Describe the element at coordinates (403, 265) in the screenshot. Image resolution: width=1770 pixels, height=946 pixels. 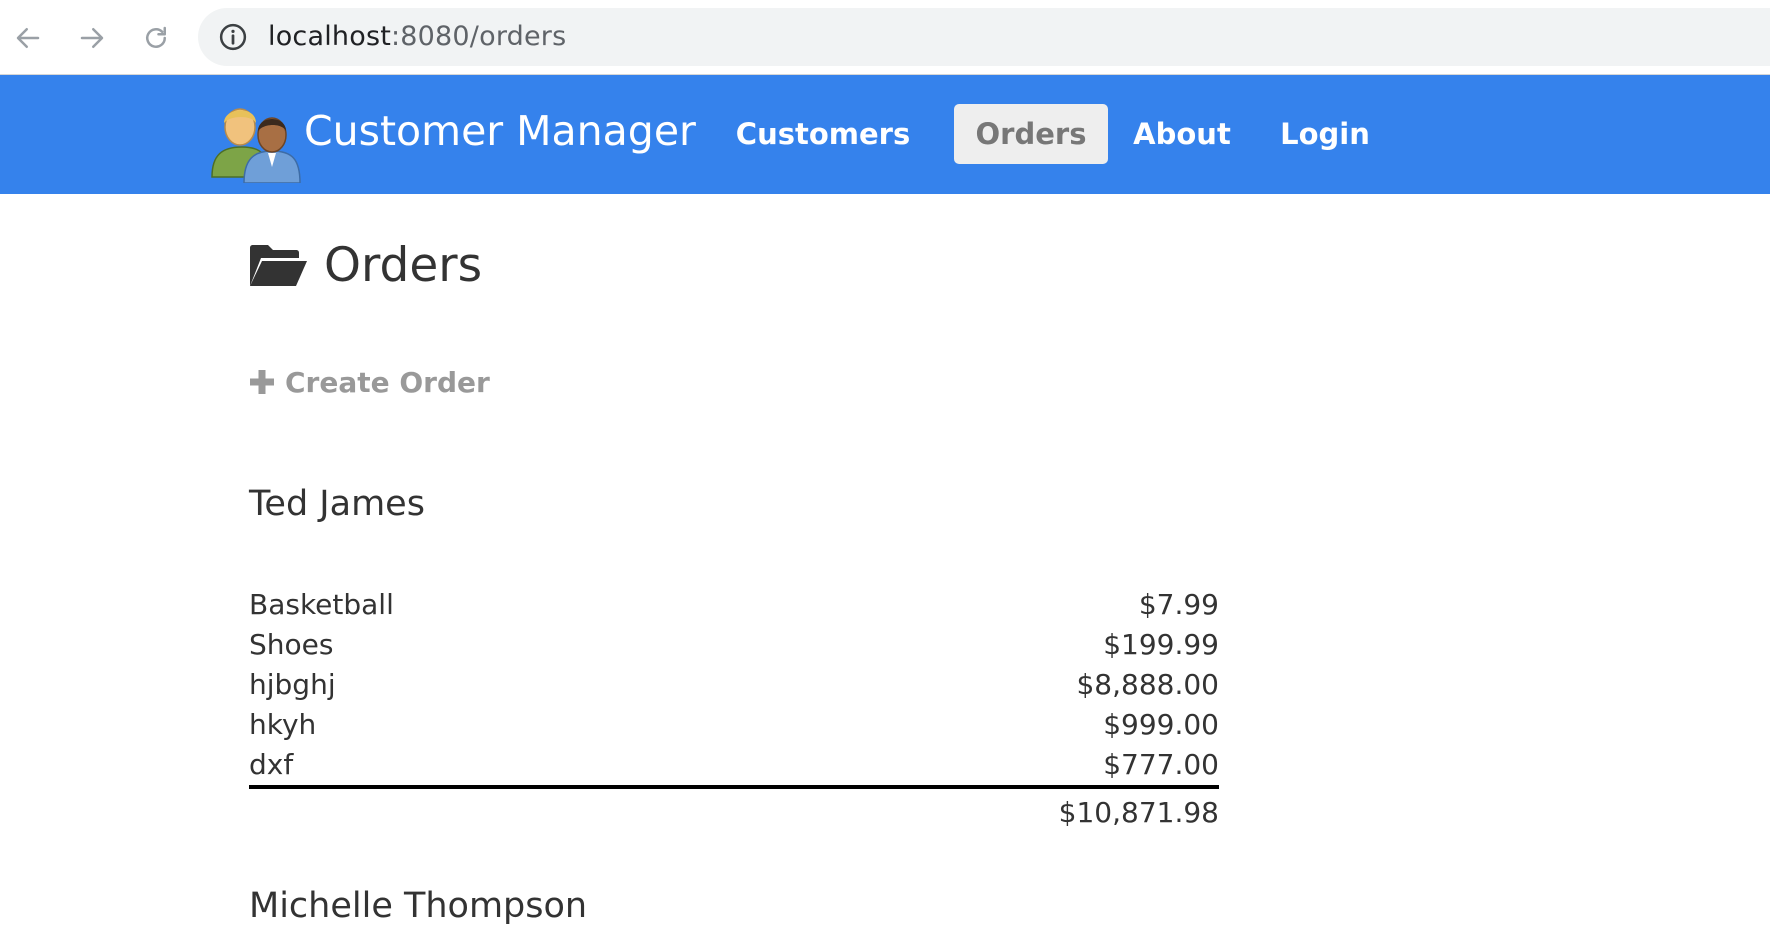
I see `page-title: Orders` at that location.